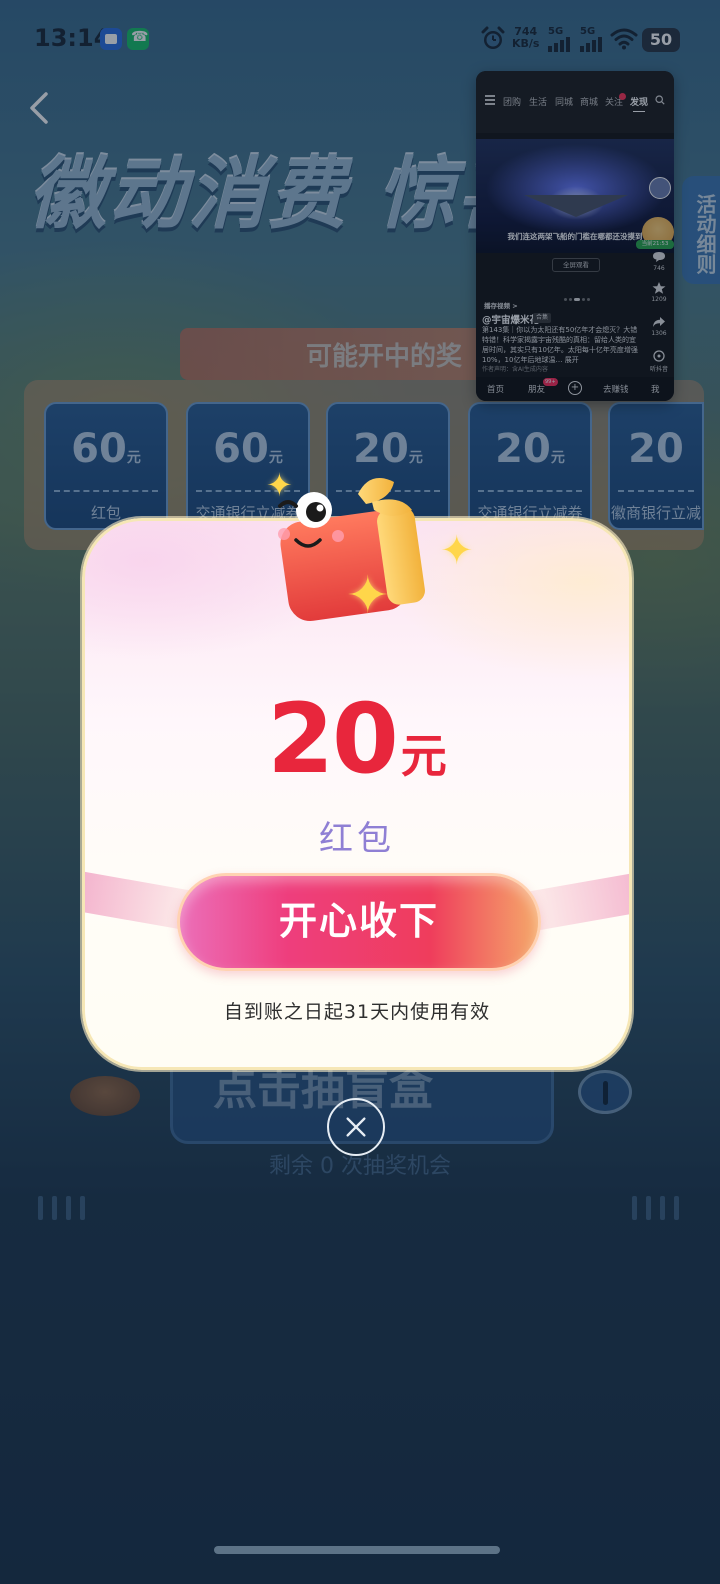  I want to click on reward-prize-name: 红包, so click(357, 839).